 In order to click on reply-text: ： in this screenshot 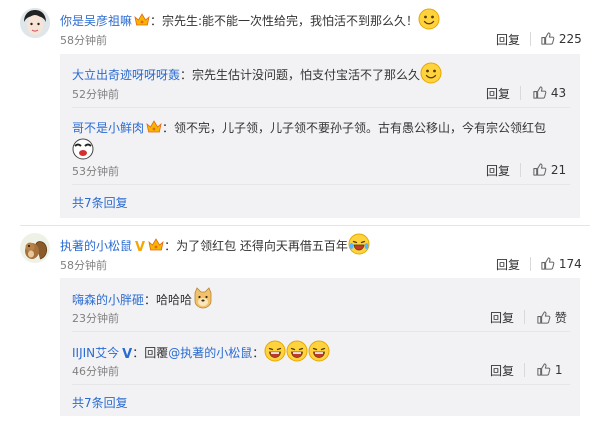, I will do `click(258, 353)`.